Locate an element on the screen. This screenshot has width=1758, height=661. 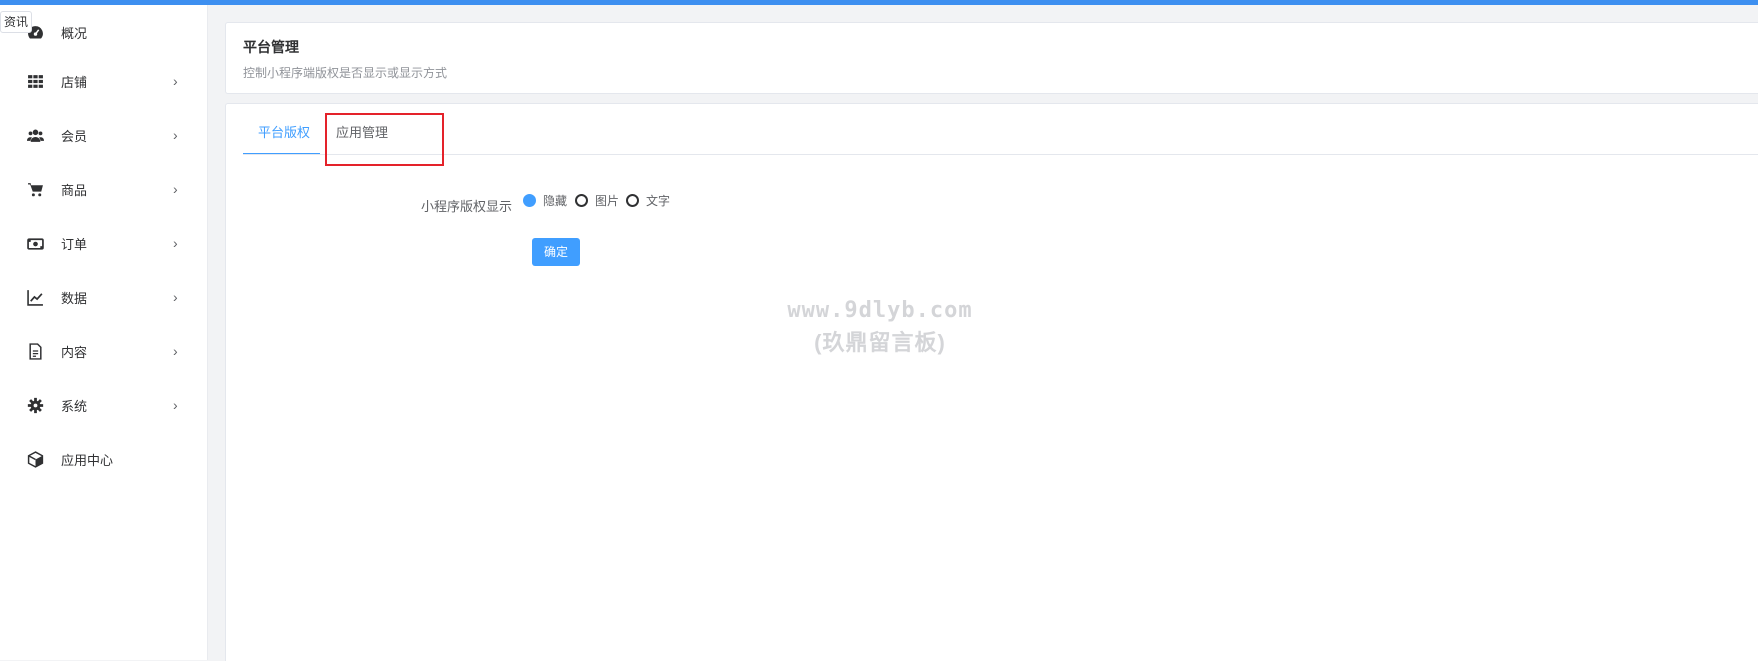
sidebar-item-system: 系统 › is located at coordinates (103, 405).